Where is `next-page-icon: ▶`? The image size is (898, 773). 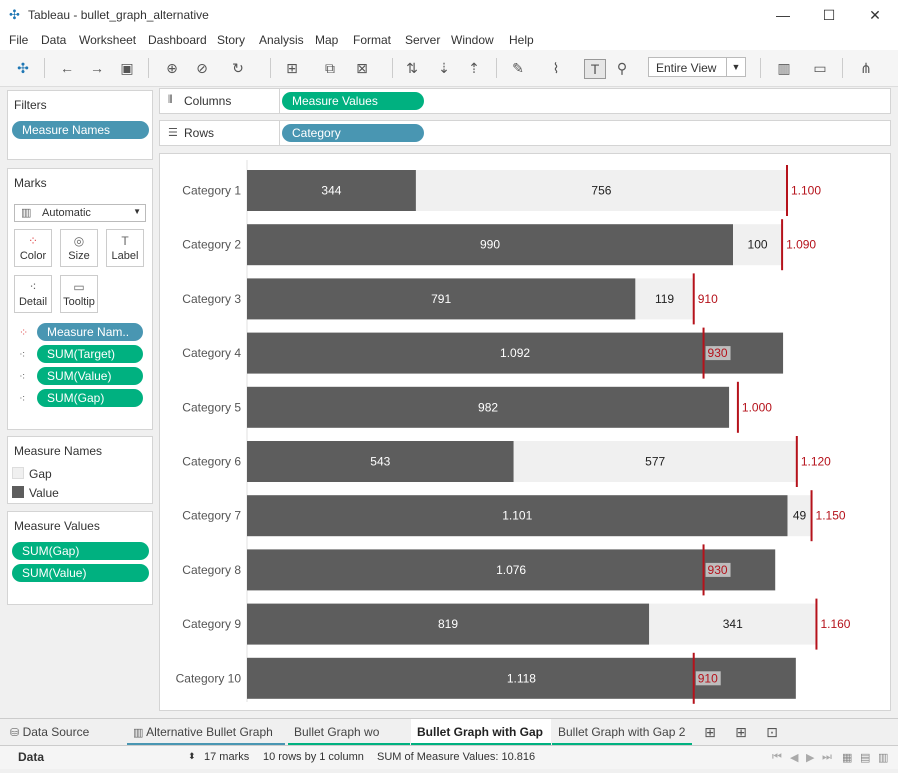
next-page-icon: ▶ is located at coordinates (810, 757).